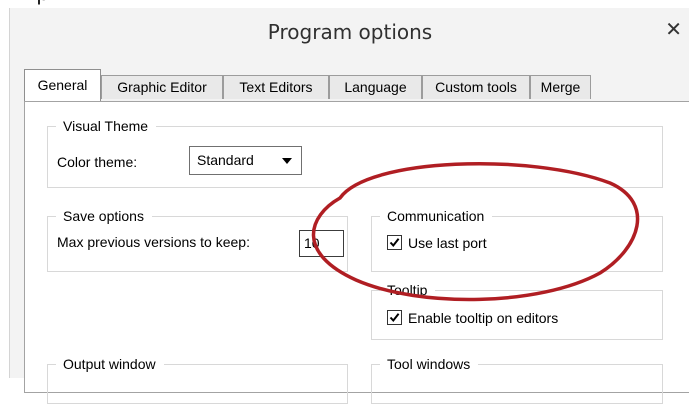 The width and height of the screenshot is (689, 404). What do you see at coordinates (276, 87) in the screenshot?
I see `tab-text-editors: Text Editors` at bounding box center [276, 87].